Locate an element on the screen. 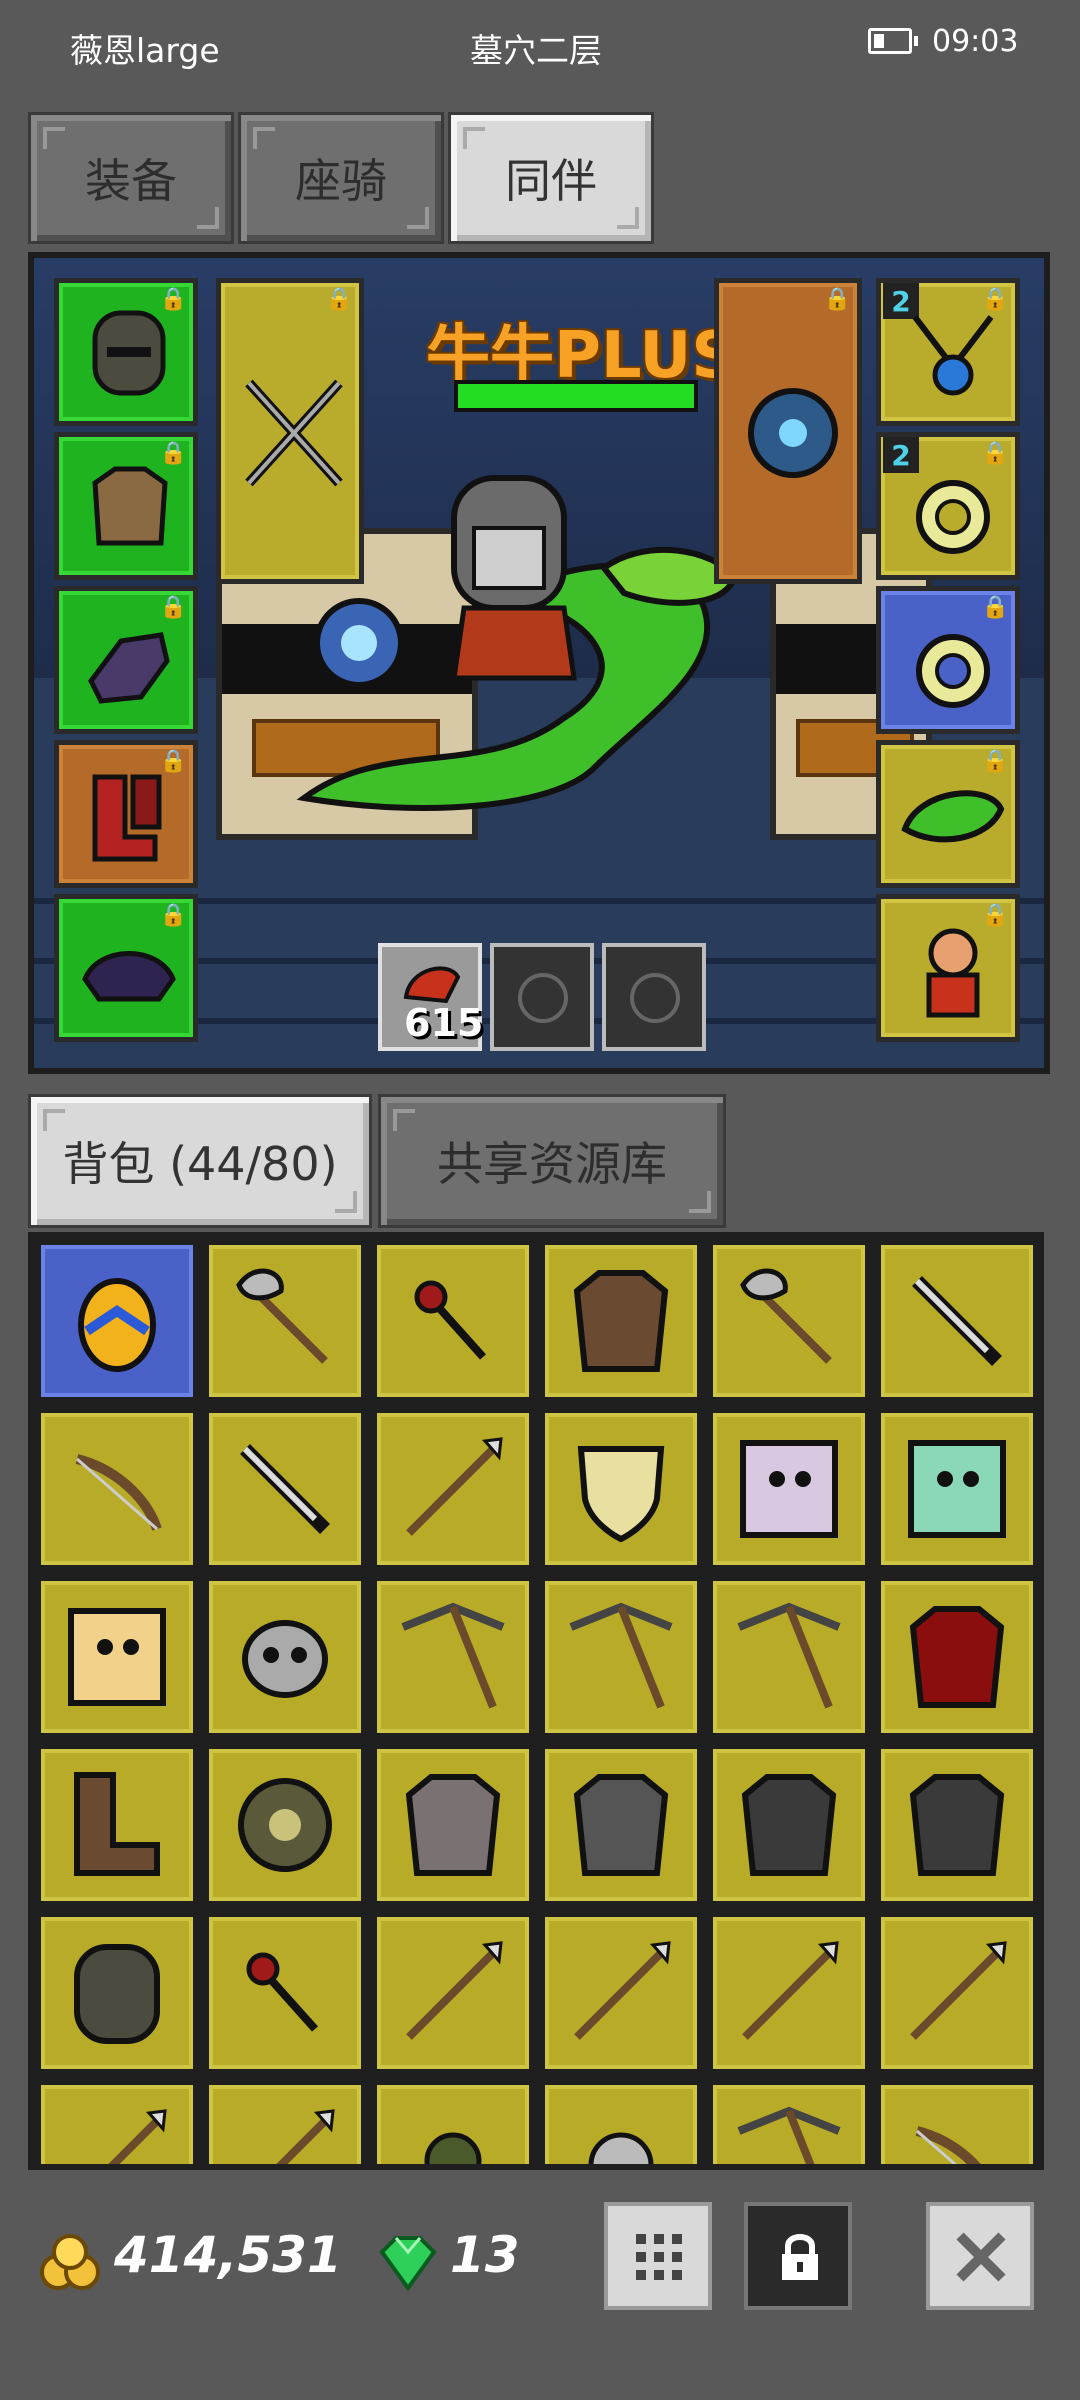  hp-fill is located at coordinates (576, 396).